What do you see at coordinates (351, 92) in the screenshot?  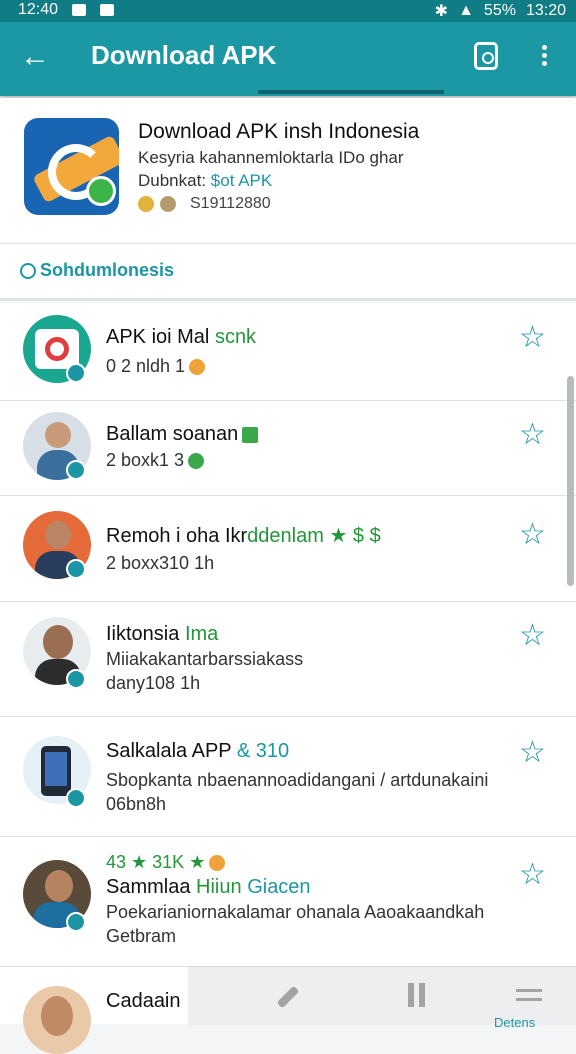 I see `title-underline` at bounding box center [351, 92].